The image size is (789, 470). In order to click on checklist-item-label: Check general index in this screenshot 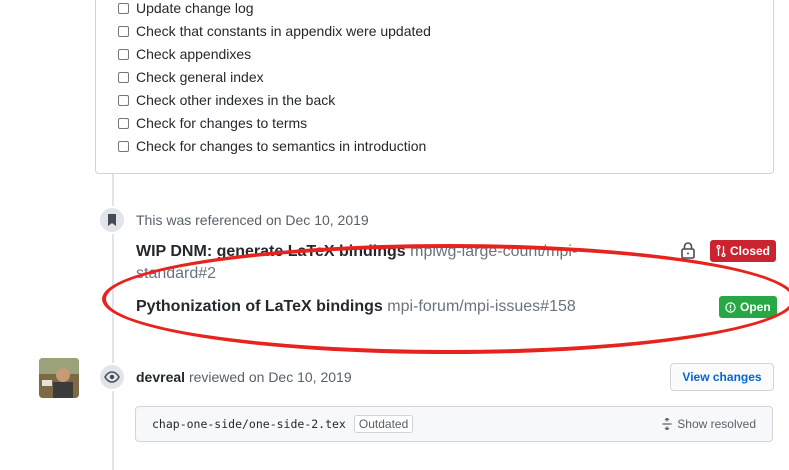, I will do `click(200, 77)`.